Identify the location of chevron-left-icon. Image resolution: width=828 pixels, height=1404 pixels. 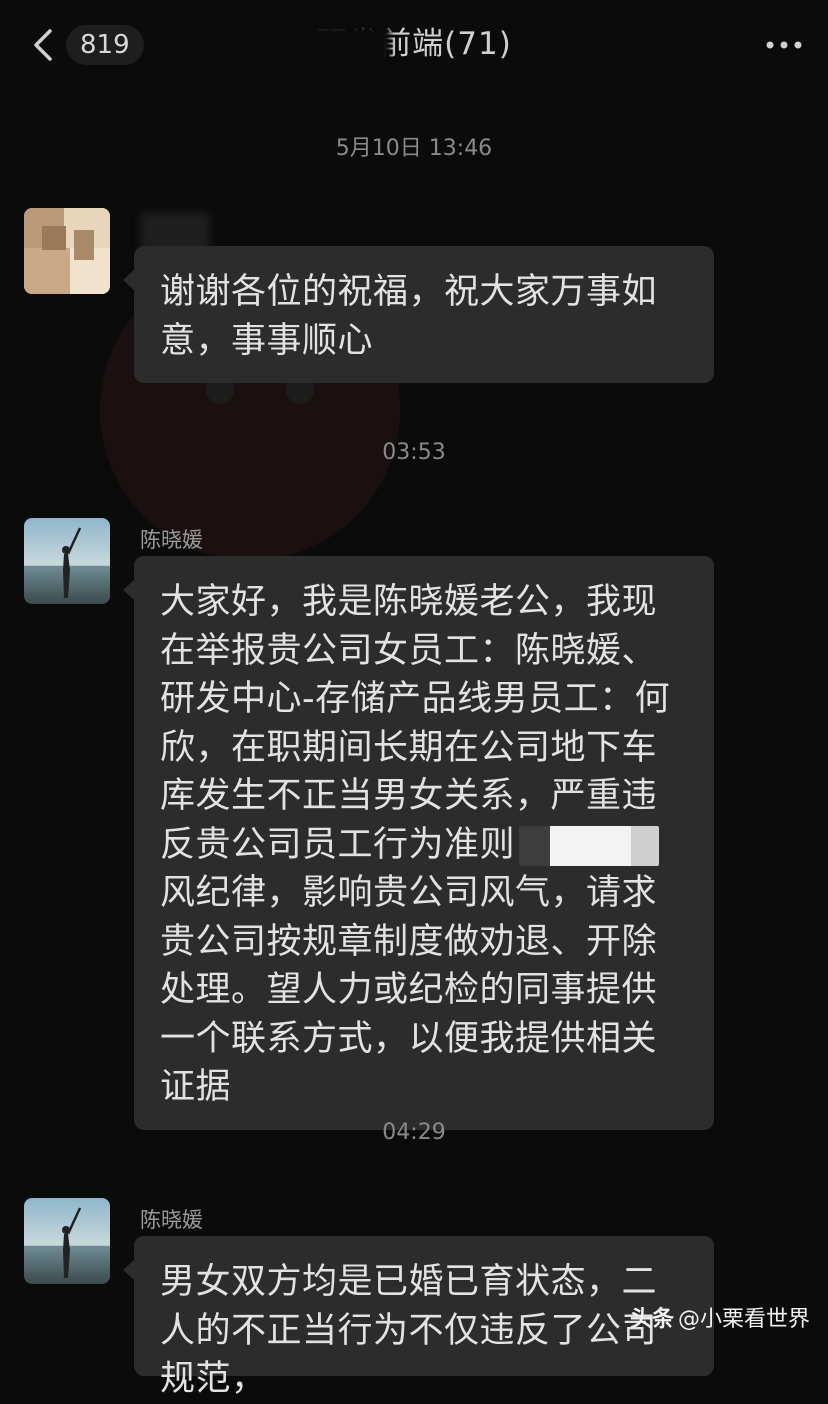
(43, 45).